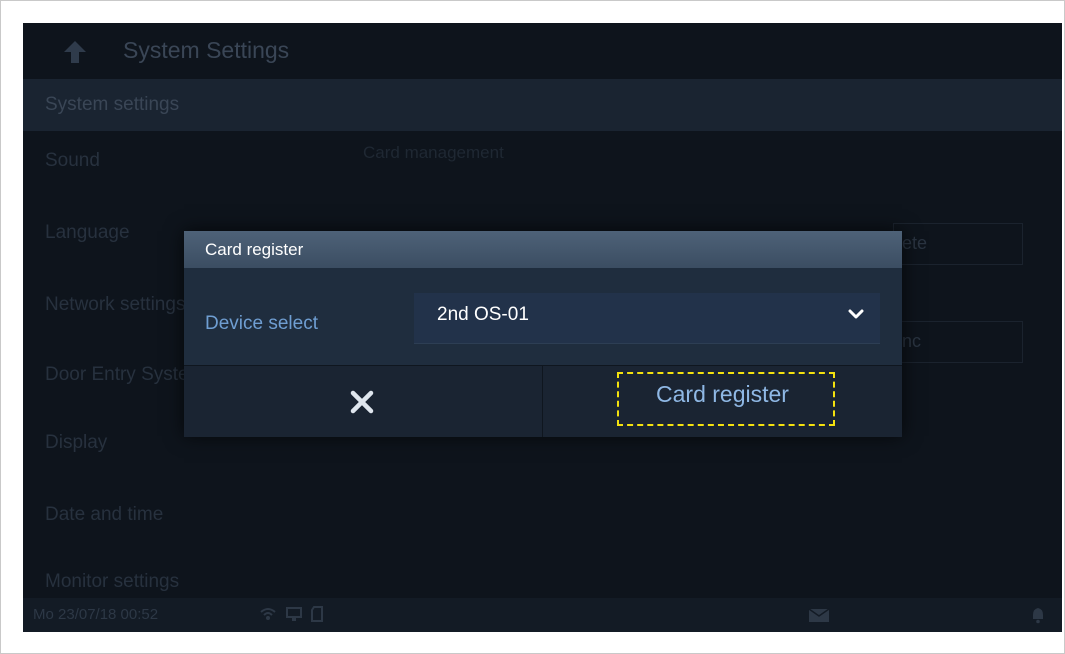 This screenshot has height=654, width=1065. What do you see at coordinates (542, 51) in the screenshot?
I see `top-bar: System Settings` at bounding box center [542, 51].